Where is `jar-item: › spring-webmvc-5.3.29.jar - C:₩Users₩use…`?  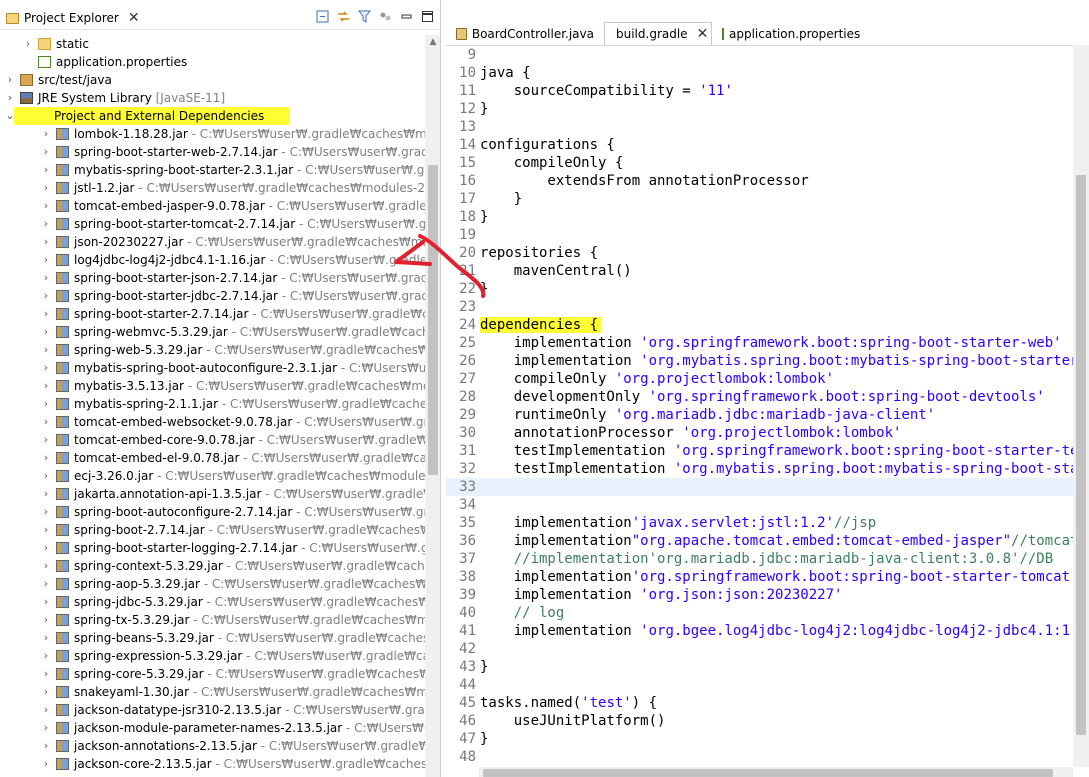 jar-item: › spring-webmvc-5.3.29.jar - C:₩Users₩use… is located at coordinates (212, 332).